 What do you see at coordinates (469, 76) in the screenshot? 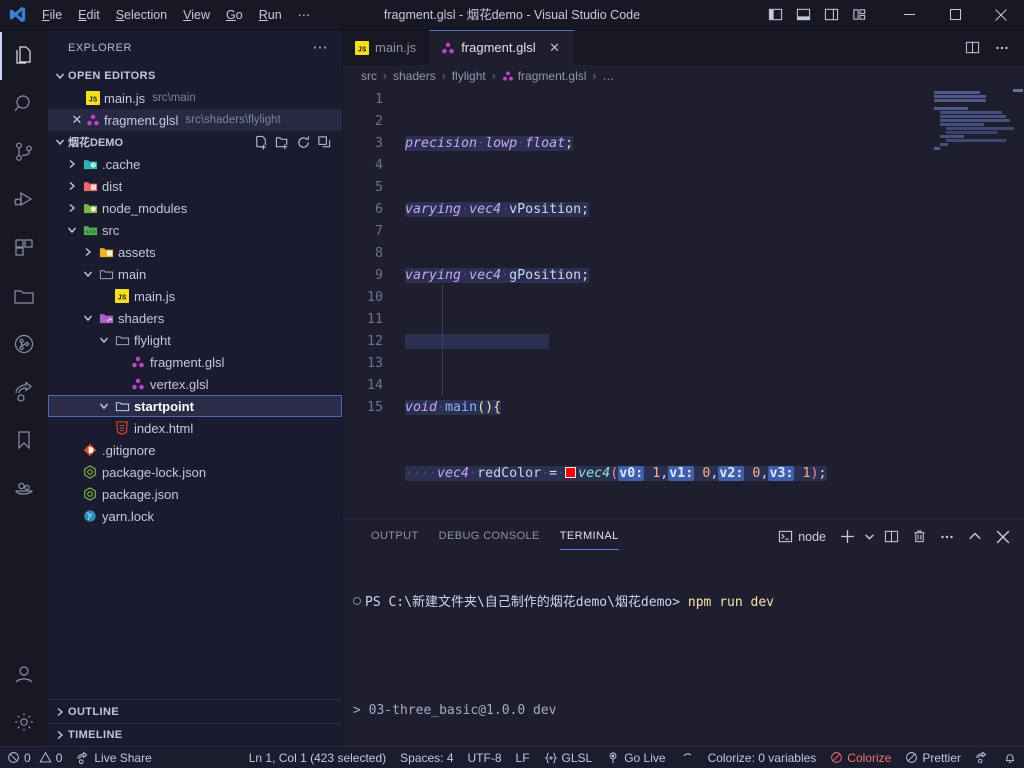
I see `breadcrumb-flylight: flylight` at bounding box center [469, 76].